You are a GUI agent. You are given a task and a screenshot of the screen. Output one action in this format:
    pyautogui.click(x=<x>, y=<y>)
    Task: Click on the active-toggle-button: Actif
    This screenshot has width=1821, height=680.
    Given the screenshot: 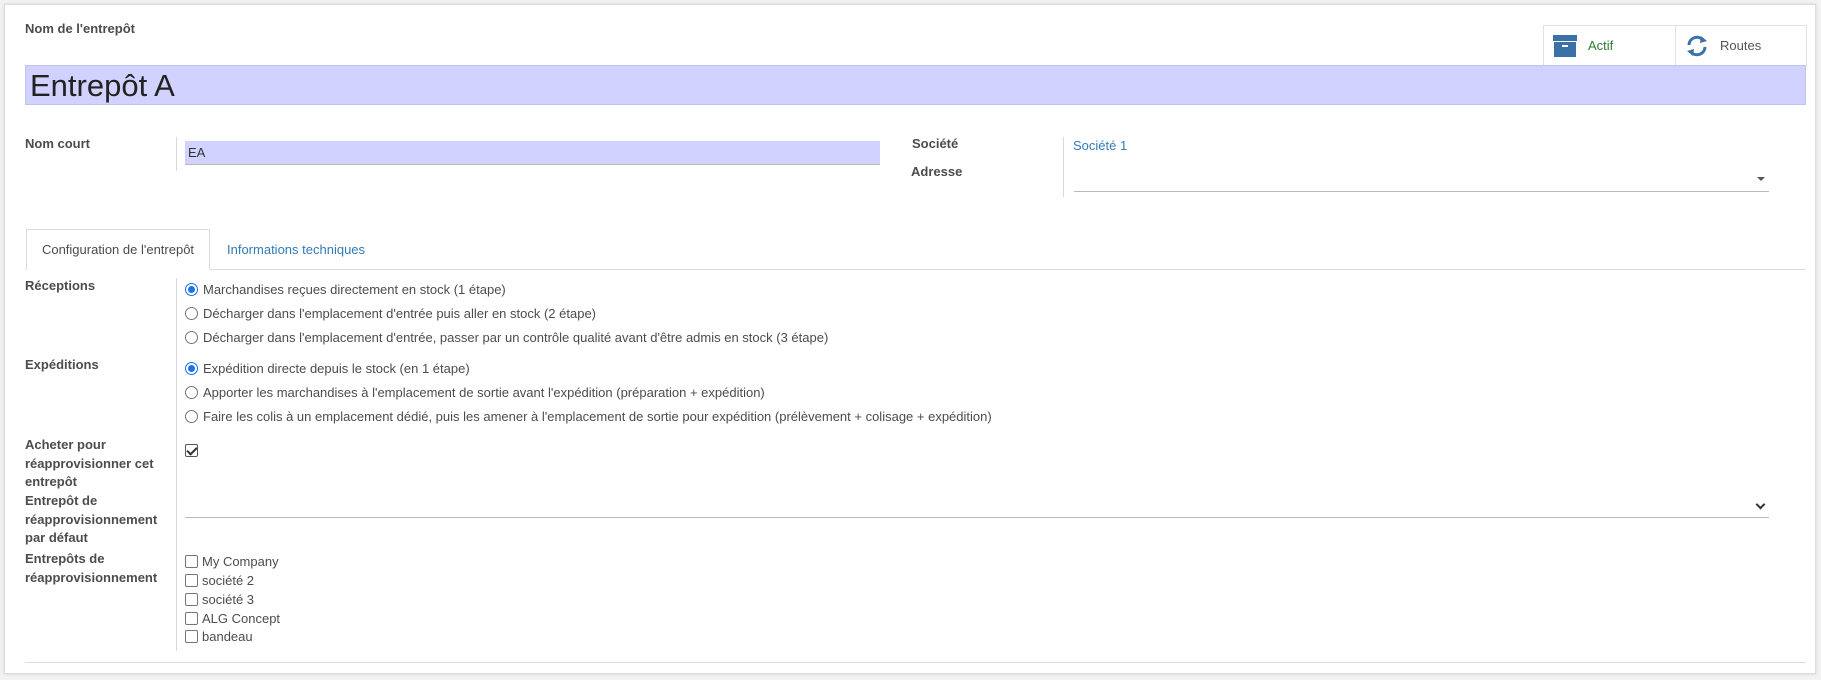 What is the action you would take?
    pyautogui.click(x=1609, y=45)
    